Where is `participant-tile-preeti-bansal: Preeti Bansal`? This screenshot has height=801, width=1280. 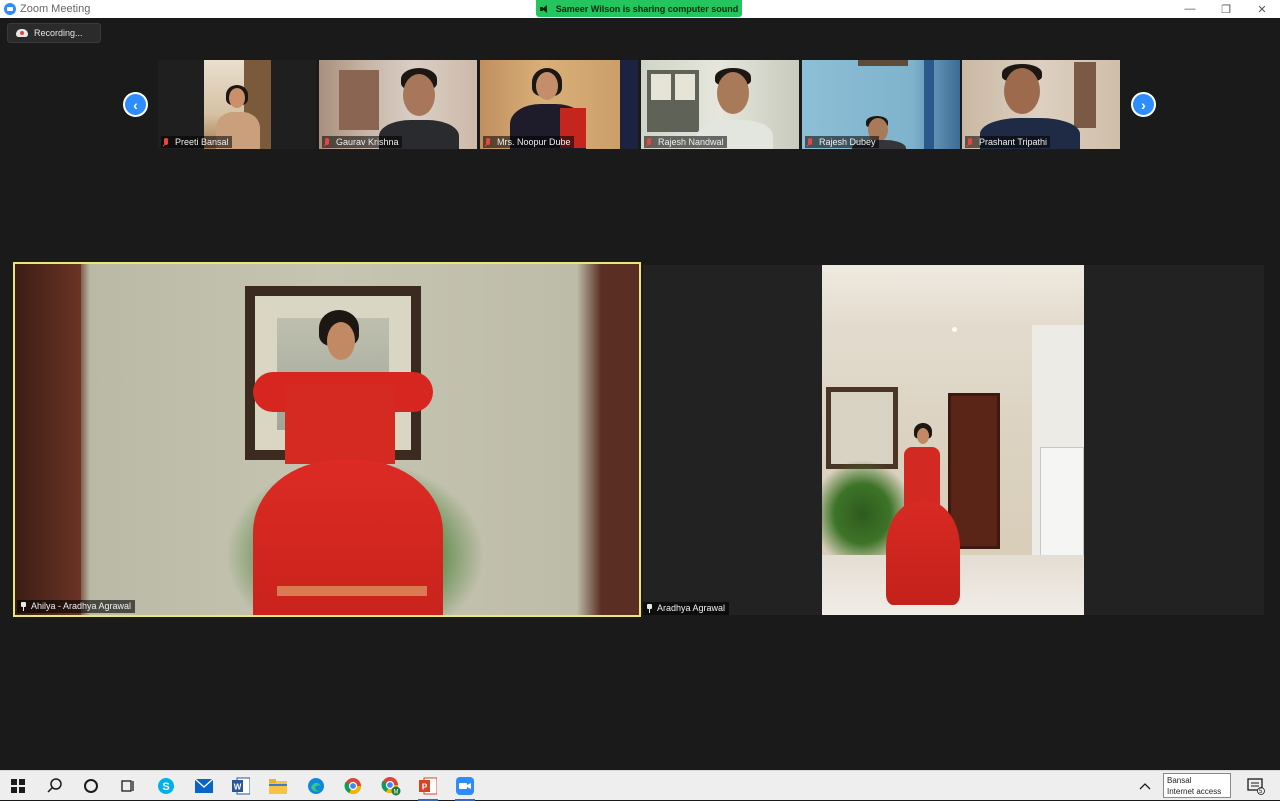 participant-tile-preeti-bansal: Preeti Bansal is located at coordinates (237, 104).